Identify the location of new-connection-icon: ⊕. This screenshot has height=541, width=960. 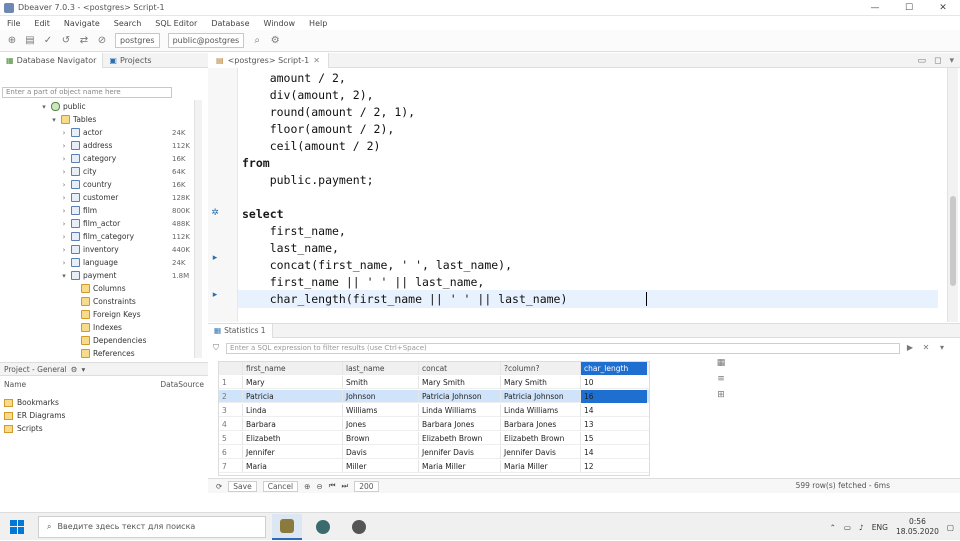
(12, 41).